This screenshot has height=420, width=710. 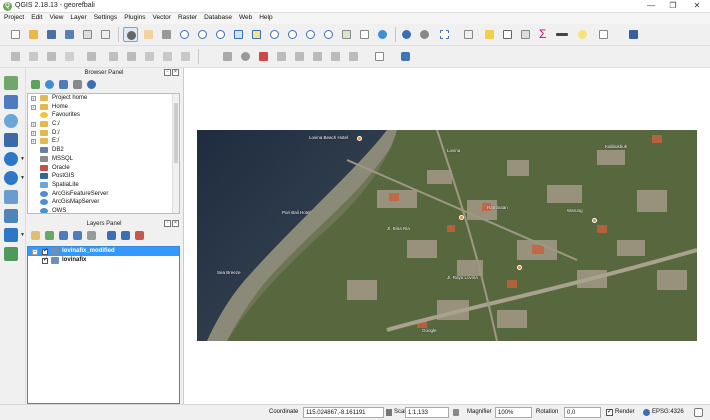 I want to click on browser-item-db2: DB2, so click(x=103, y=150).